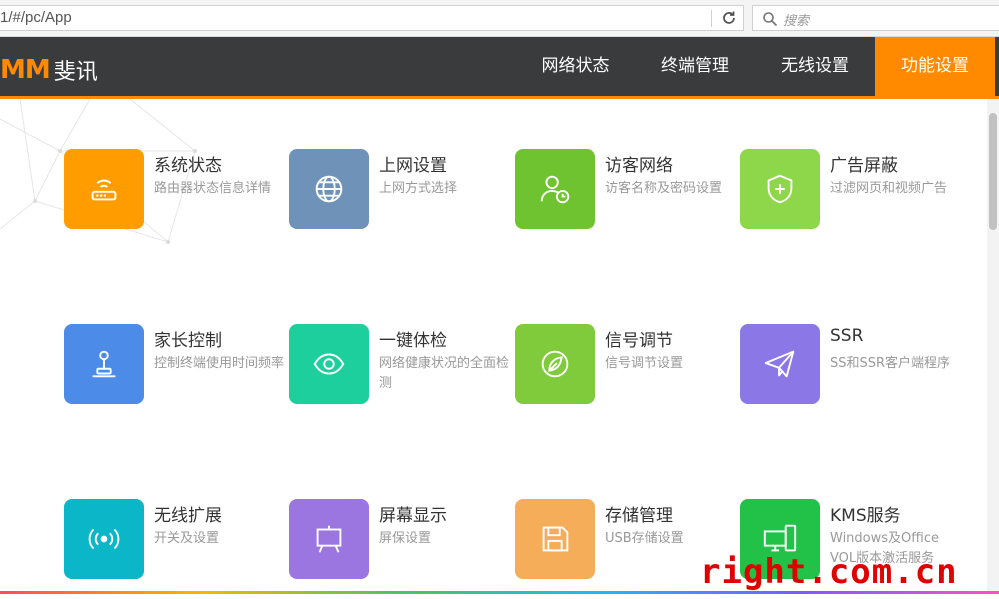  I want to click on brand-logo: MM 斐讯, so click(49, 70).